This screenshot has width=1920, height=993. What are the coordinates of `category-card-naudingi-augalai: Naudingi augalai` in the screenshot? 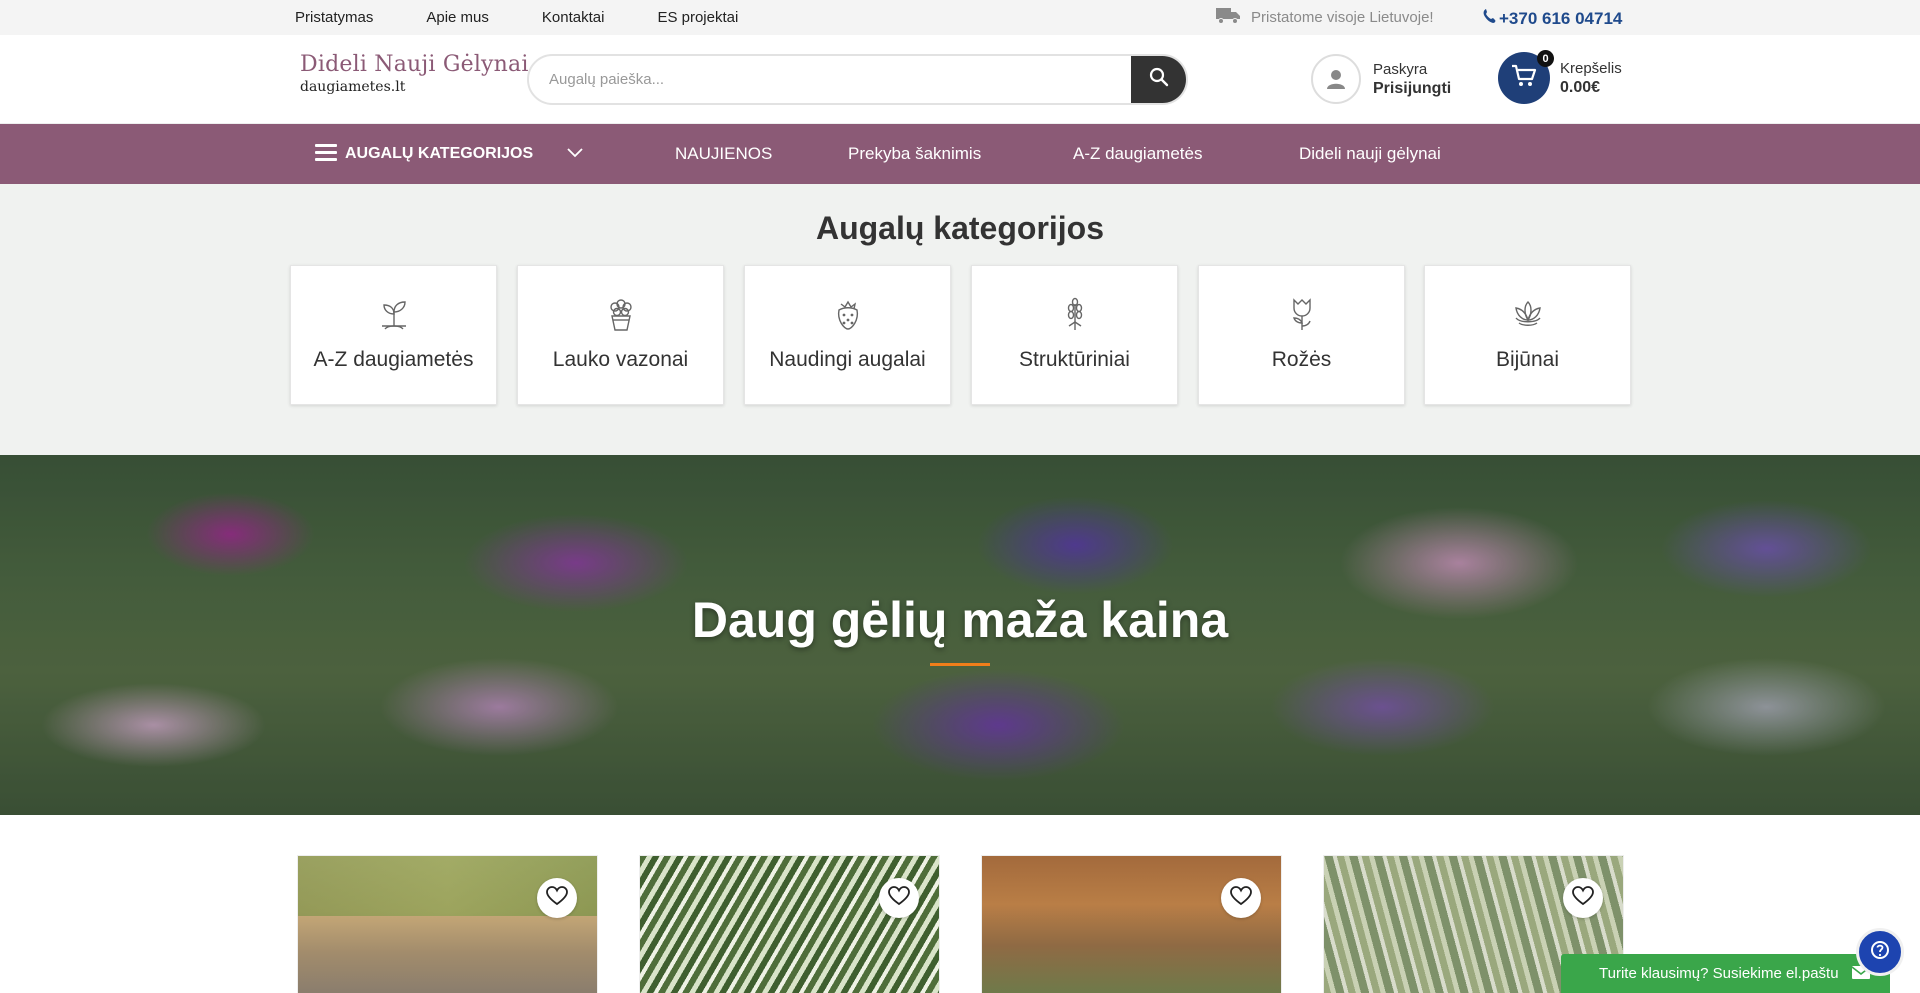 It's located at (847, 335).